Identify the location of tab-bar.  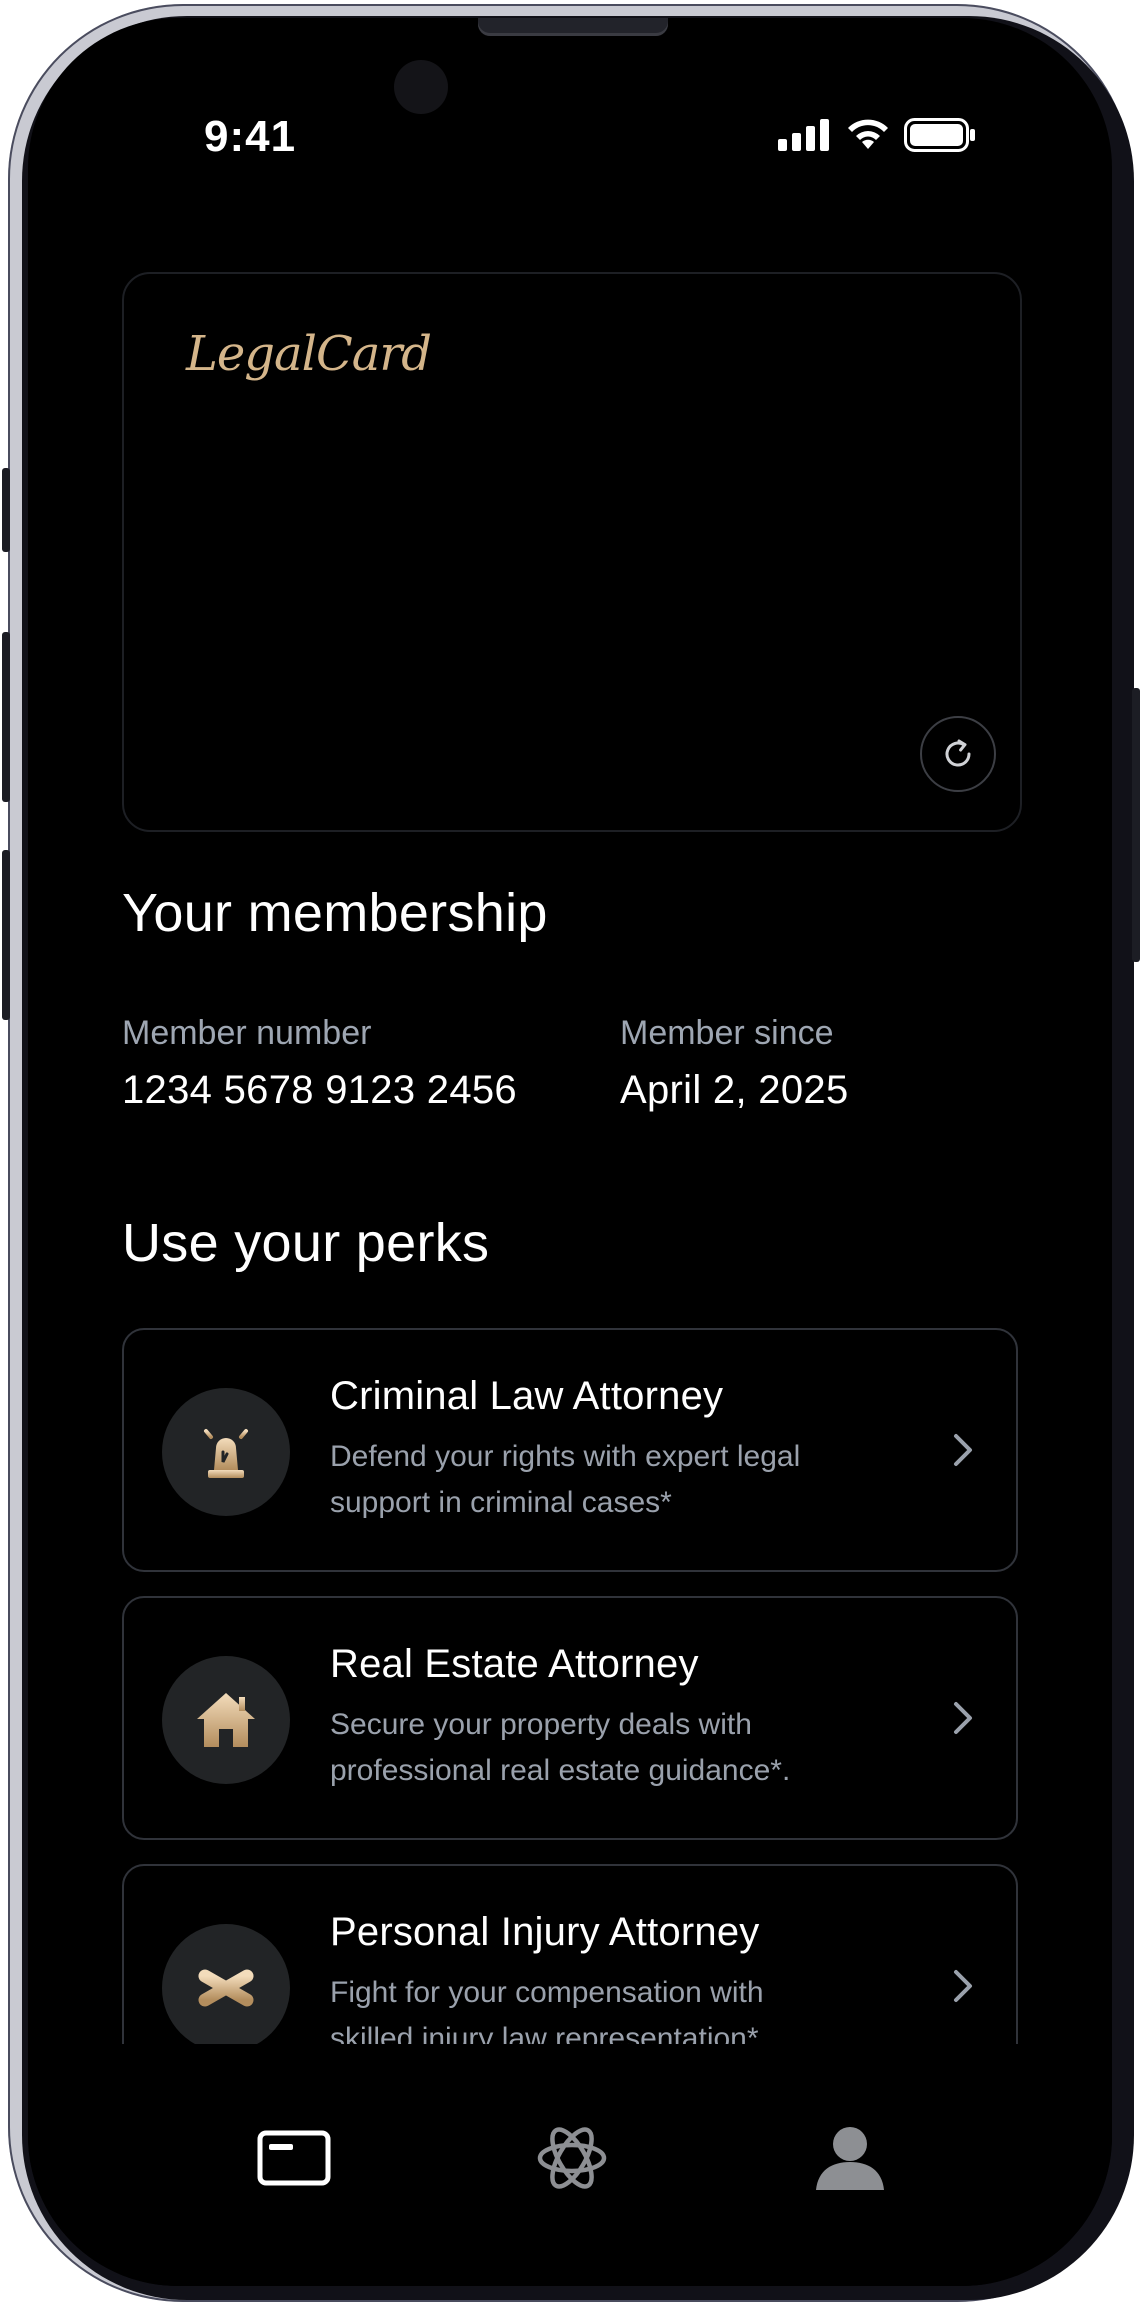
(570, 2177).